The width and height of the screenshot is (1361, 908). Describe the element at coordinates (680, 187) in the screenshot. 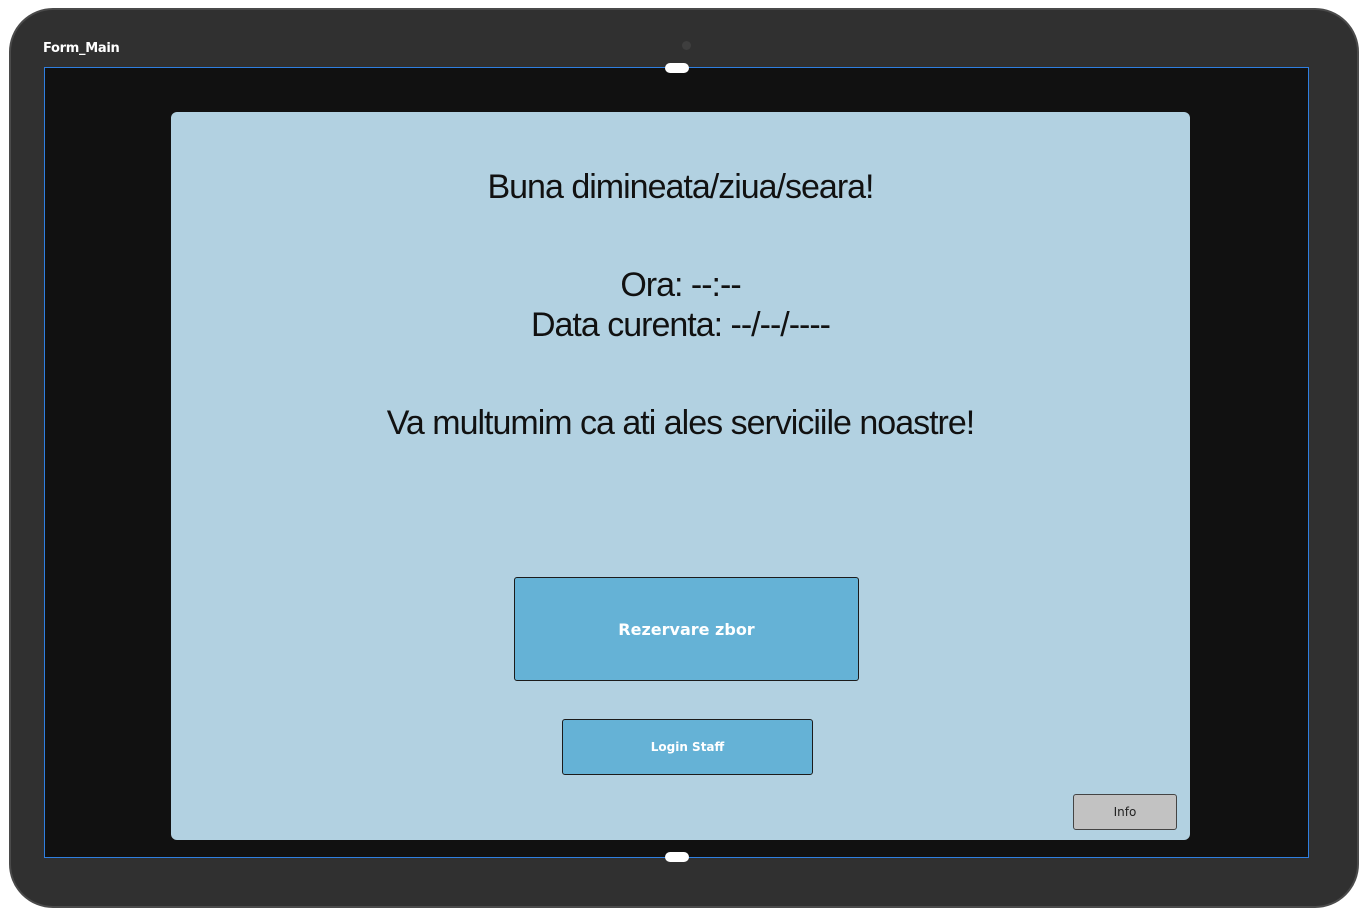

I see `greeting-label: Buna dimineata/ziua/seara!` at that location.